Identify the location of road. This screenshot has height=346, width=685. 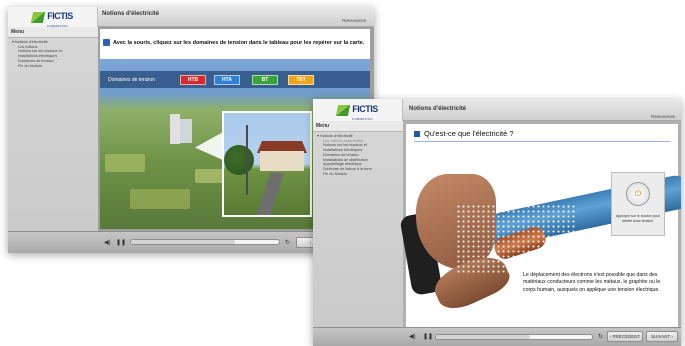
(269, 194).